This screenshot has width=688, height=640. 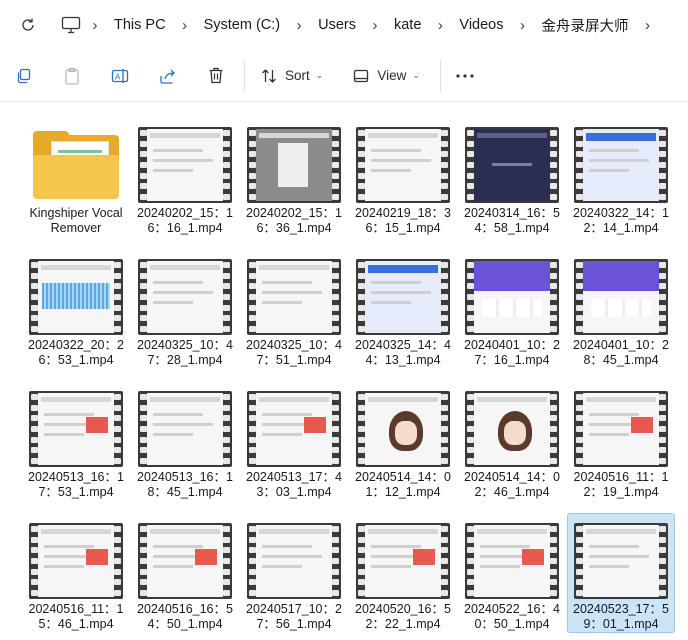 What do you see at coordinates (185, 352) in the screenshot?
I see `file-name: 20240325_10：47：28_1.mp4` at bounding box center [185, 352].